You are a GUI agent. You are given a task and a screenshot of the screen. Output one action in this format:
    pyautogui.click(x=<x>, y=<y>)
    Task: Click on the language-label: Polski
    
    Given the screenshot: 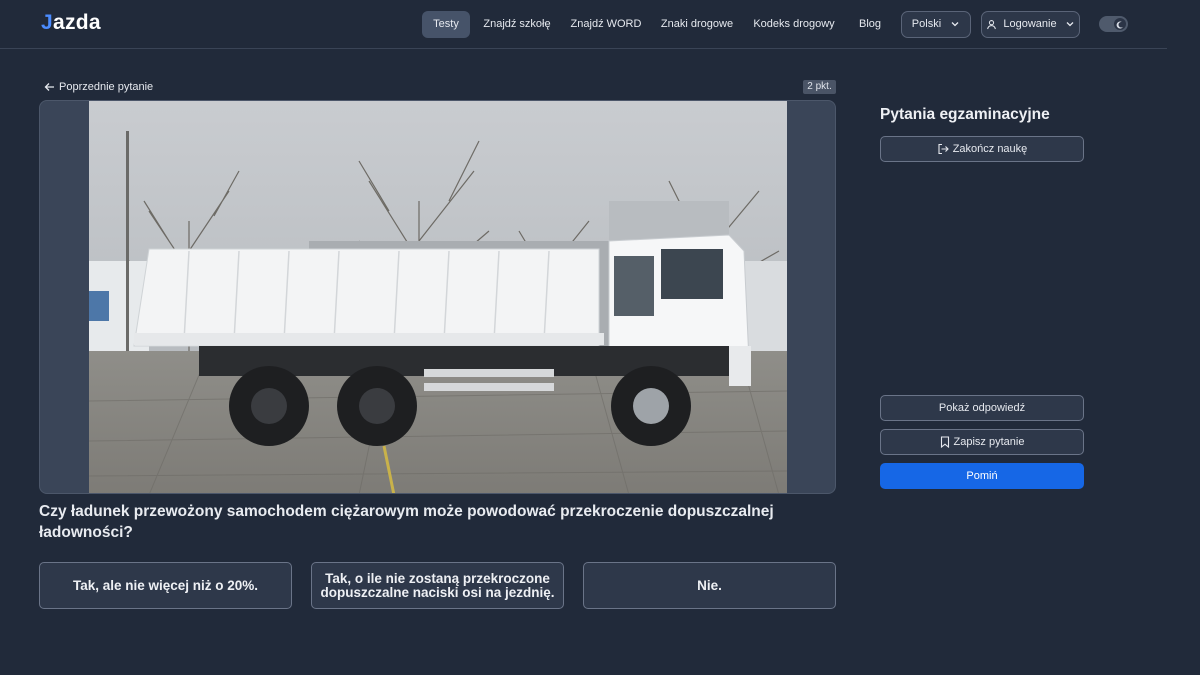 What is the action you would take?
    pyautogui.click(x=926, y=24)
    